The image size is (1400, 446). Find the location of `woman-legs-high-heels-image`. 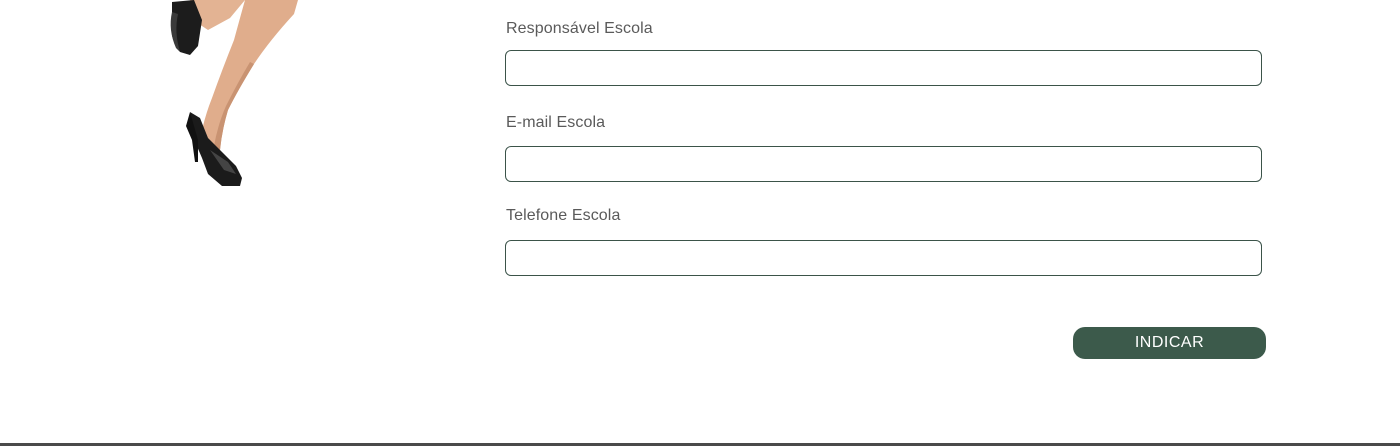

woman-legs-high-heels-image is located at coordinates (230, 100).